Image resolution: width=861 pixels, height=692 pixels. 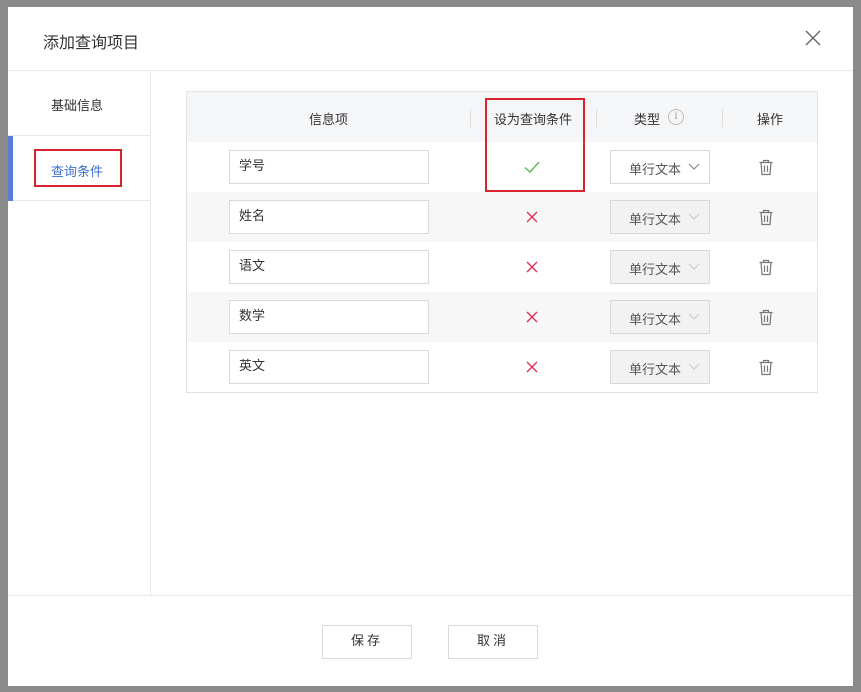 What do you see at coordinates (770, 120) in the screenshot?
I see `column-header-action: 操作` at bounding box center [770, 120].